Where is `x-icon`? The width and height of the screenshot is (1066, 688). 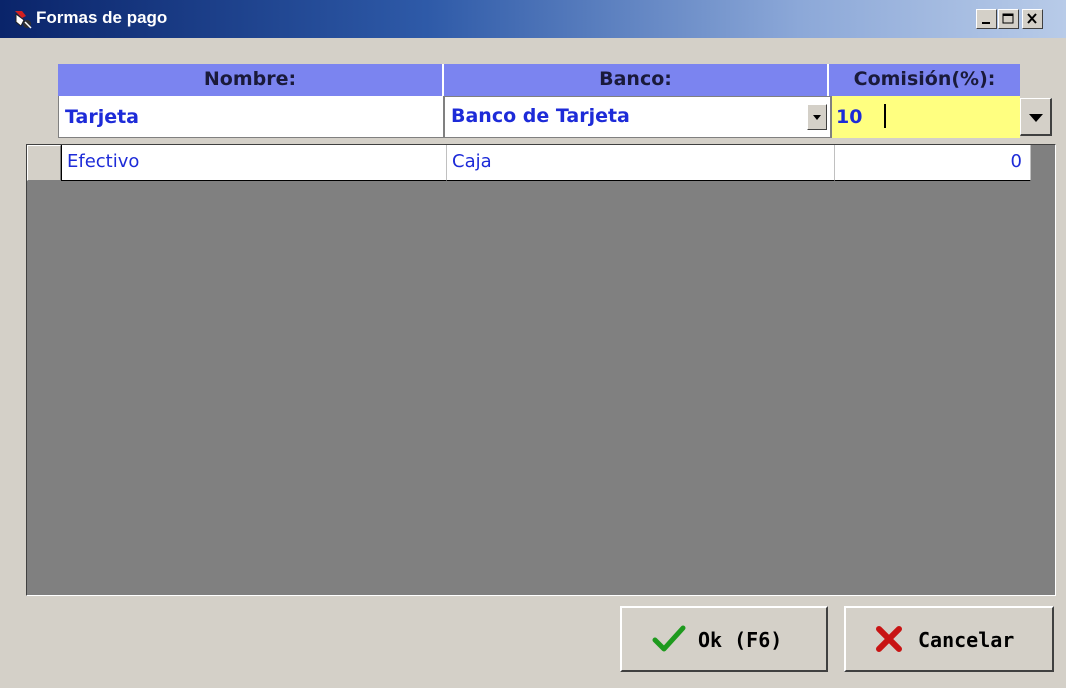
x-icon is located at coordinates (889, 639).